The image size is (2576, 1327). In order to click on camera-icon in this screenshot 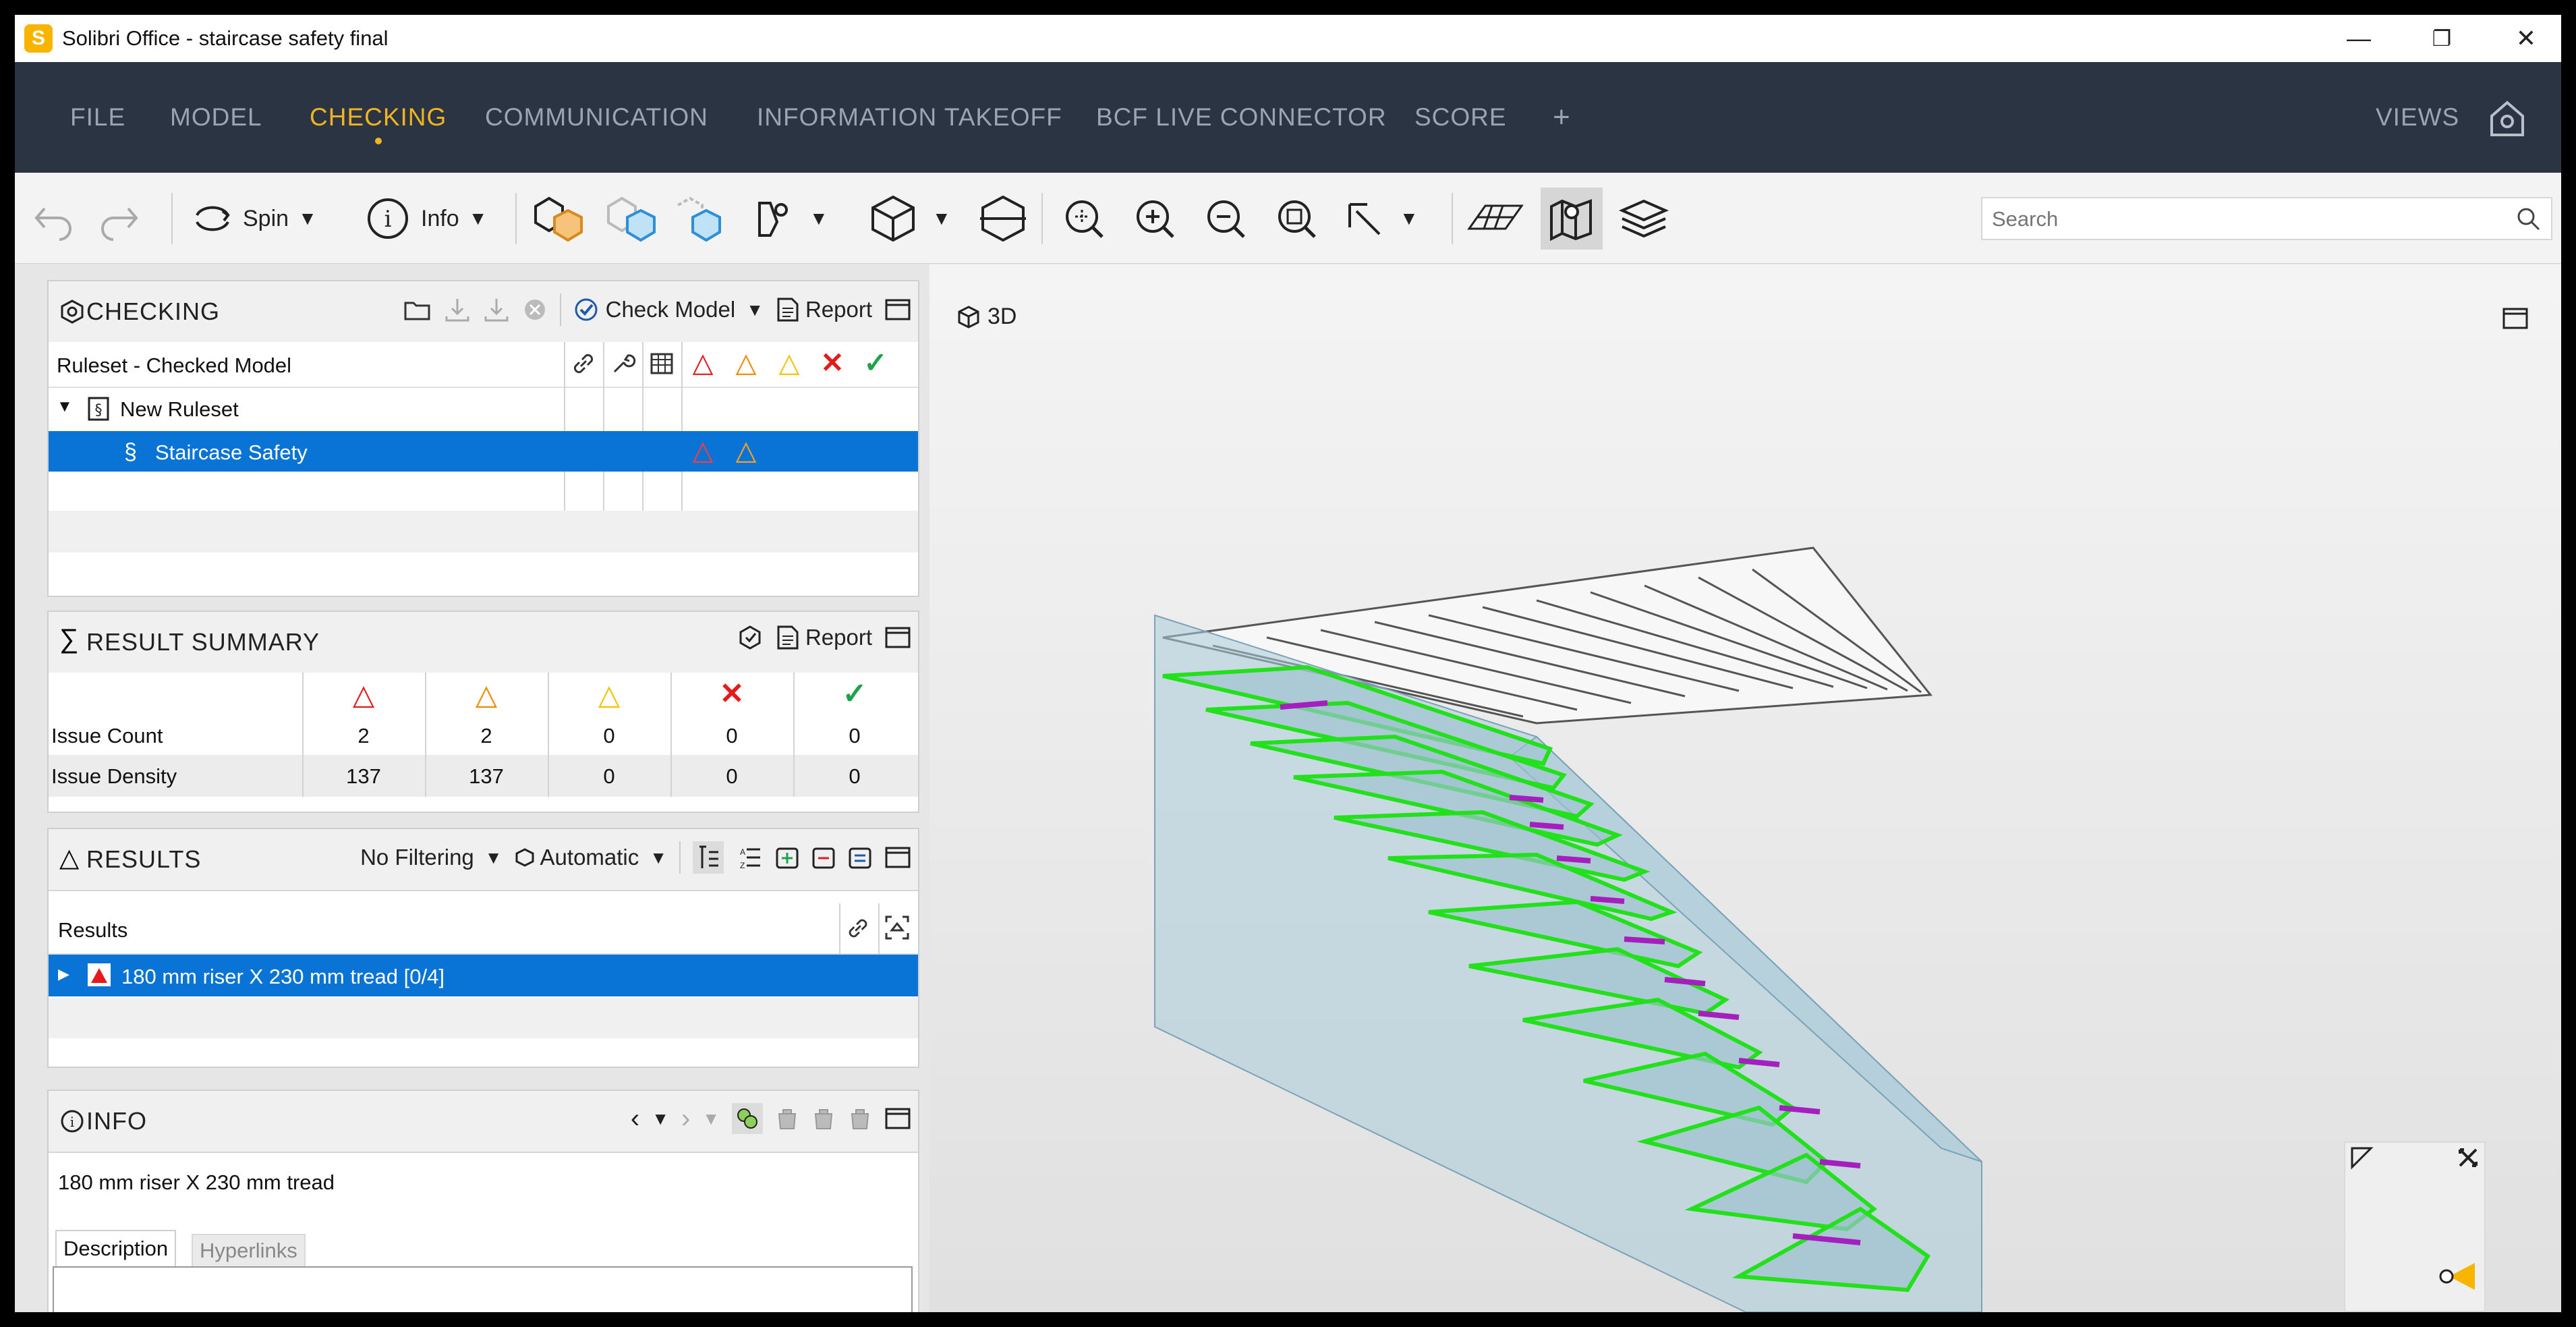, I will do `click(2456, 1278)`.